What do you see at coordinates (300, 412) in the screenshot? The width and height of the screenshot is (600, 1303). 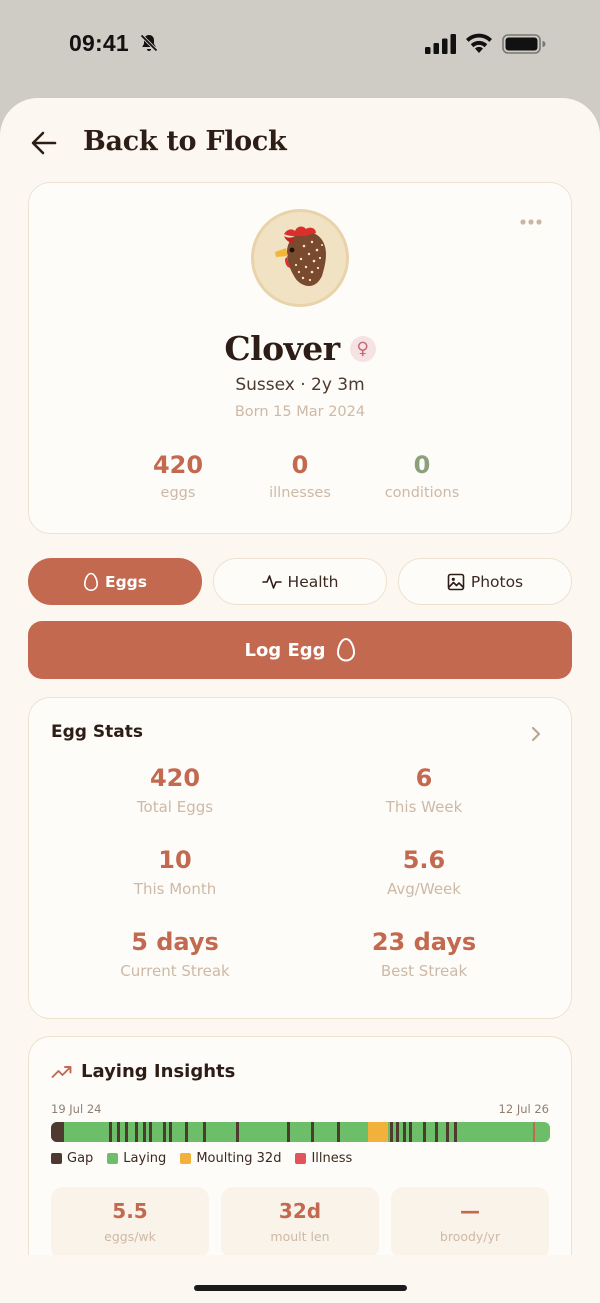 I see `born-date: Born 15 Mar 2024` at bounding box center [300, 412].